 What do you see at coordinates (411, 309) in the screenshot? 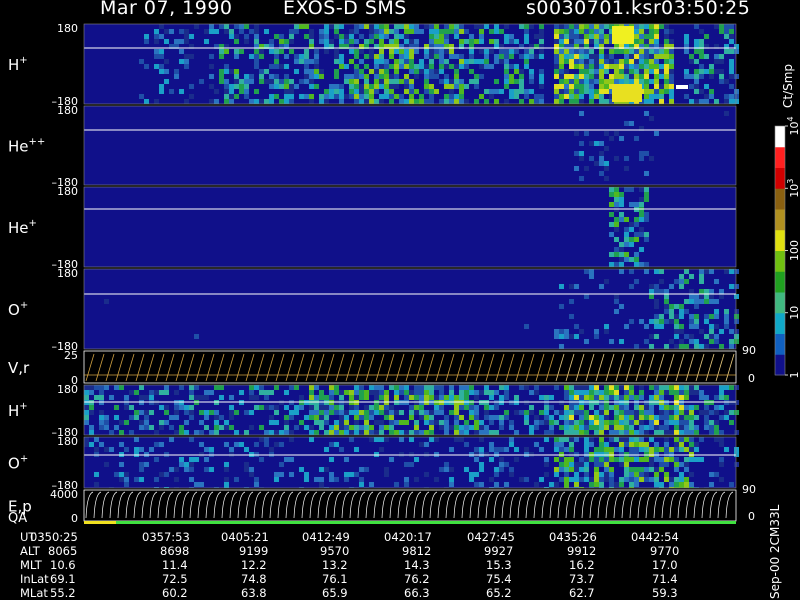
I see `spectrogram-panel-o-plus-top` at bounding box center [411, 309].